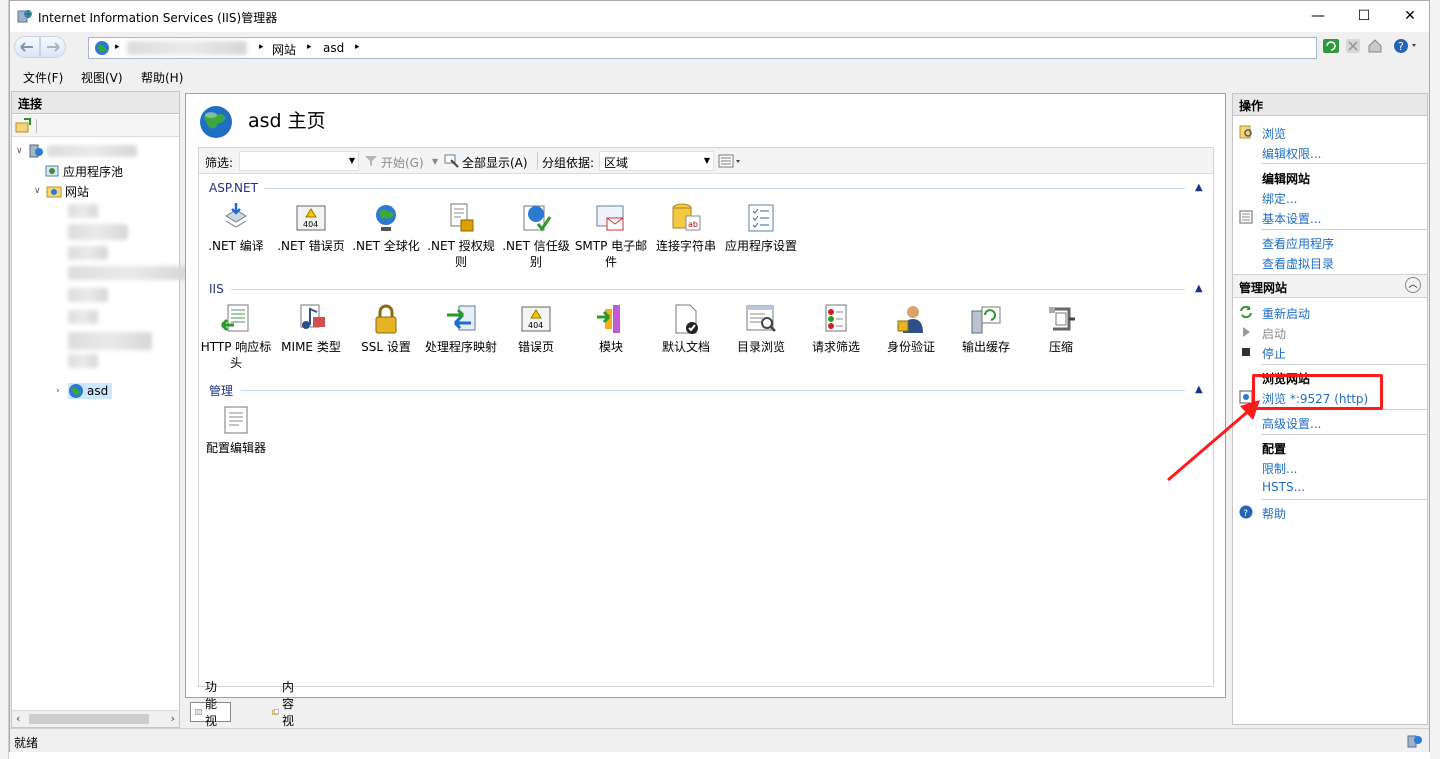  What do you see at coordinates (61, 191) in the screenshot?
I see `tree-sites: ∨ 网站` at bounding box center [61, 191].